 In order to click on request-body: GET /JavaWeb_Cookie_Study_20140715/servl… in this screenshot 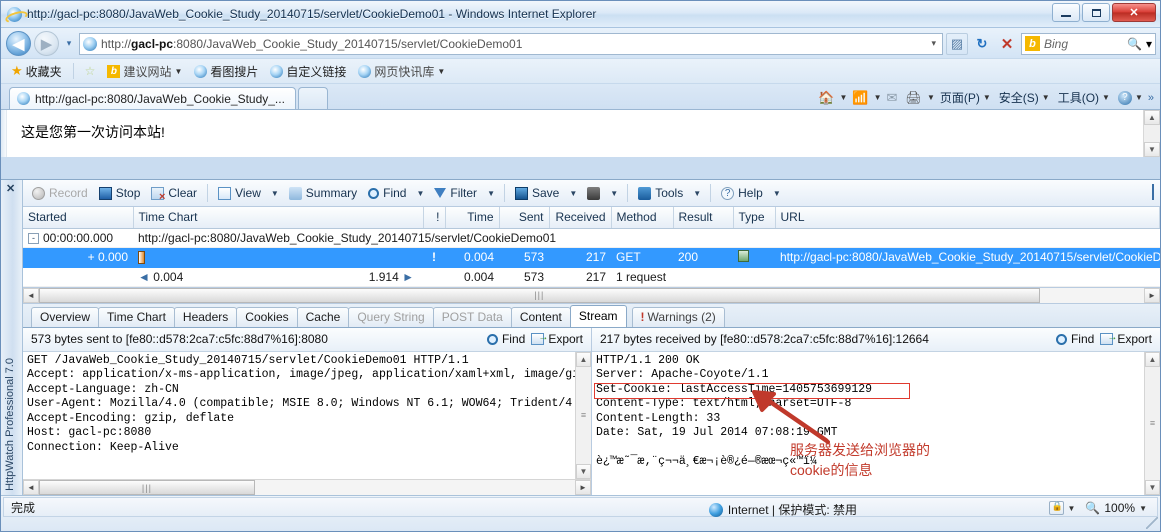, I will do `click(307, 415)`.